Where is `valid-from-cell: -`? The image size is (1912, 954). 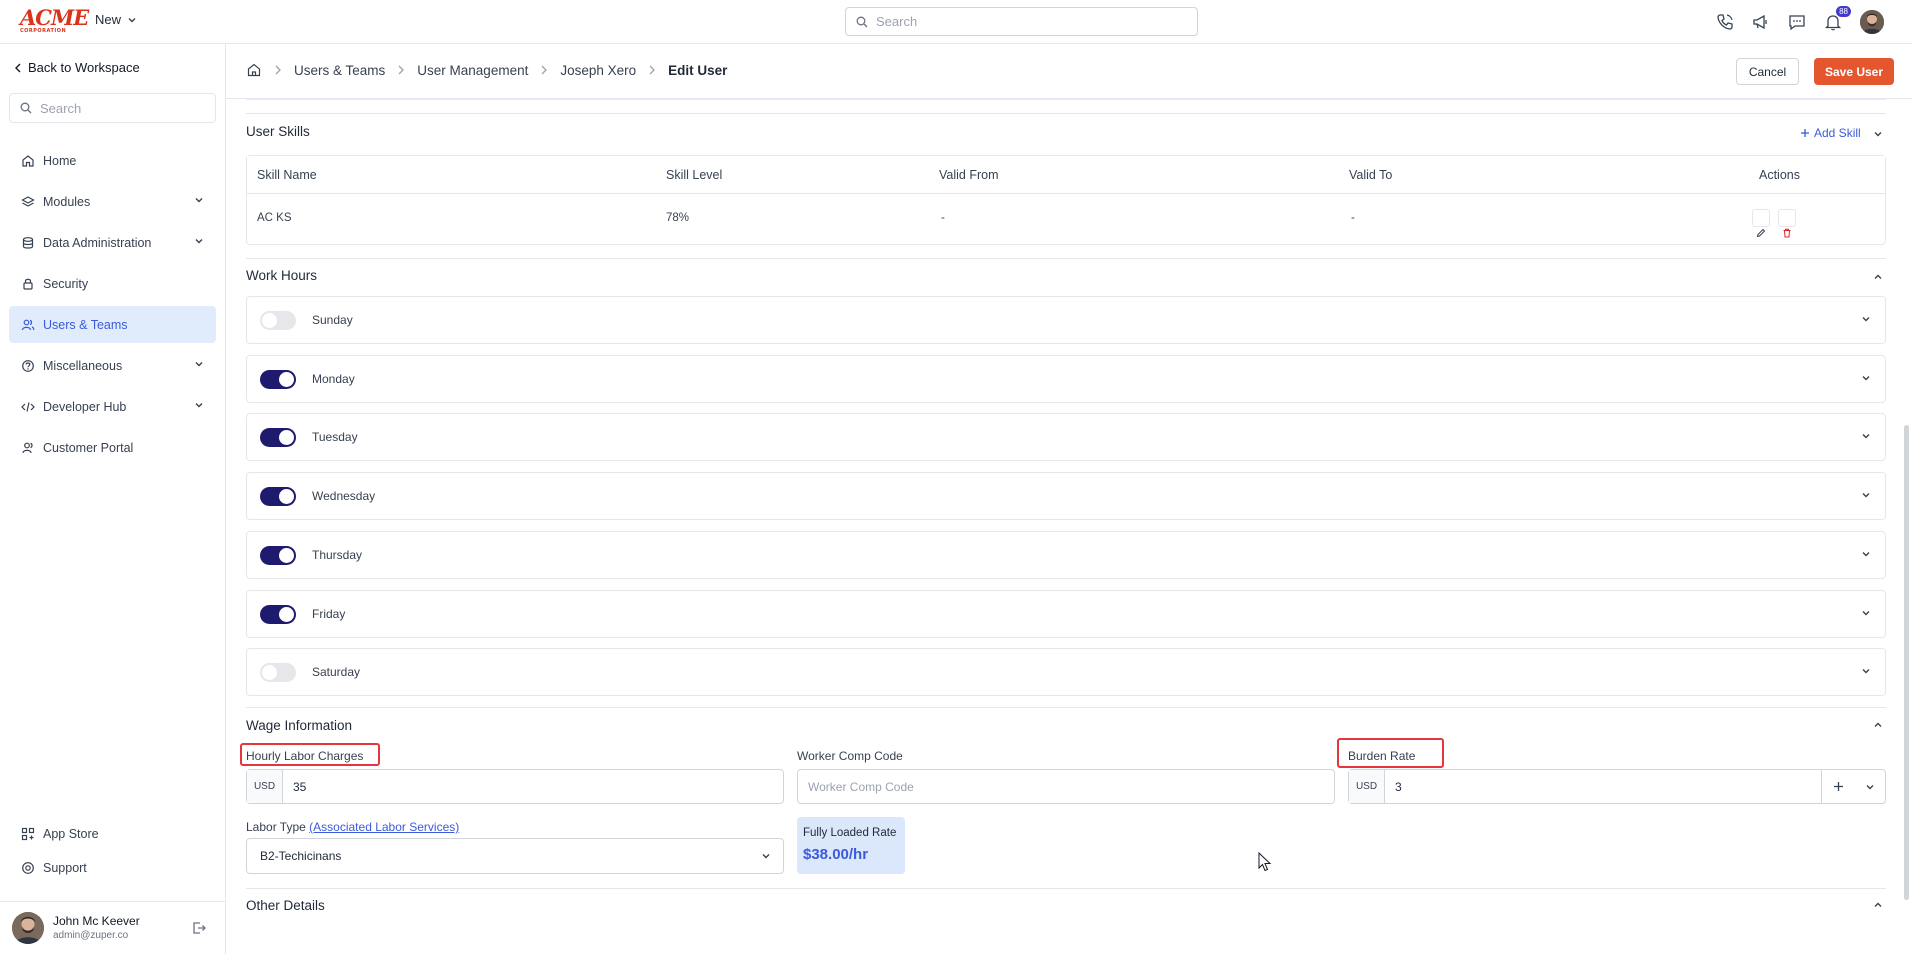
valid-from-cell: - is located at coordinates (943, 218).